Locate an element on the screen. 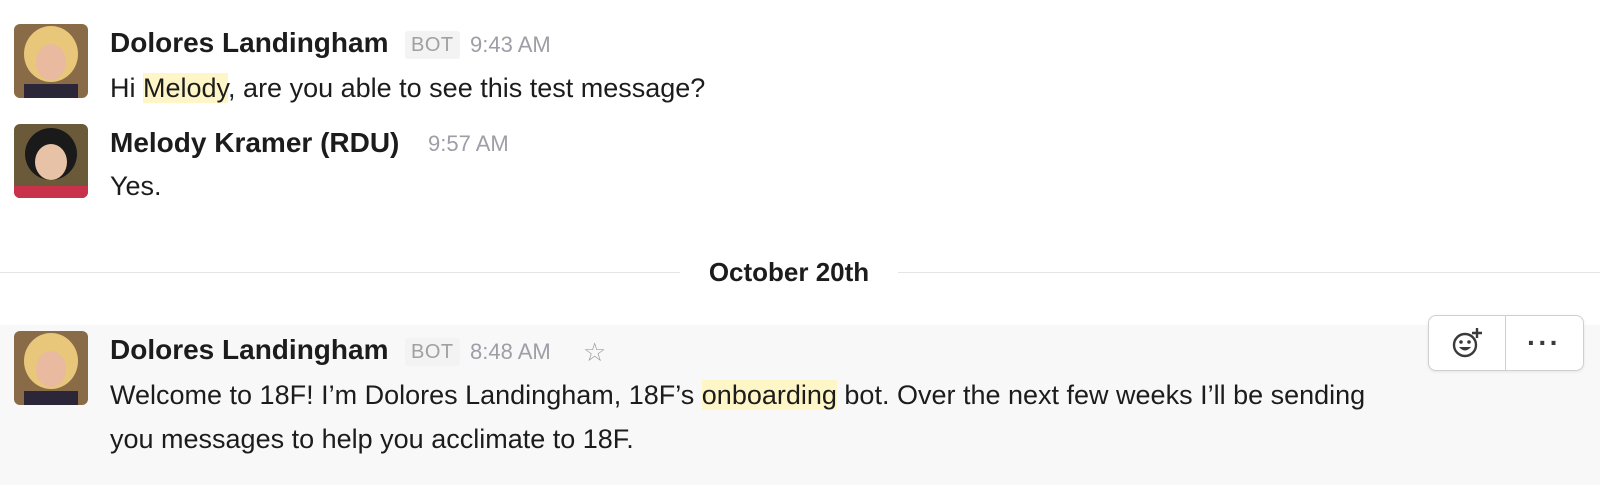 Image resolution: width=1600 pixels, height=485 pixels. keyword-highlight: onboarding is located at coordinates (769, 395).